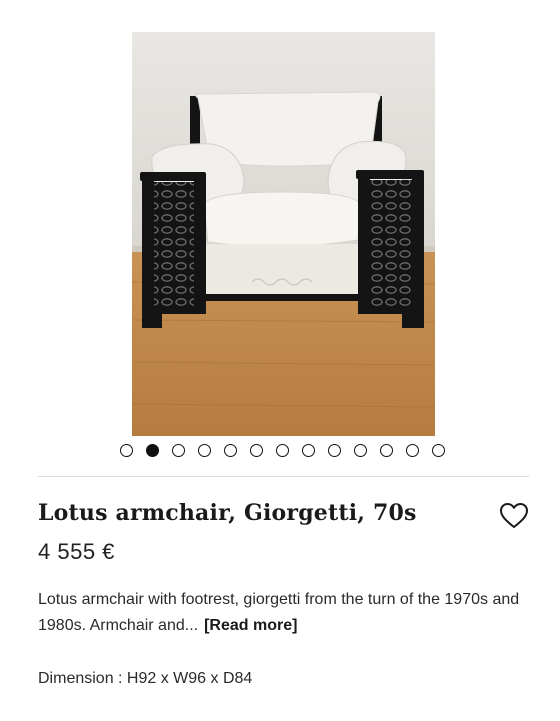 Image resolution: width=560 pixels, height=721 pixels. Describe the element at coordinates (283, 476) in the screenshot. I see `divider` at that location.